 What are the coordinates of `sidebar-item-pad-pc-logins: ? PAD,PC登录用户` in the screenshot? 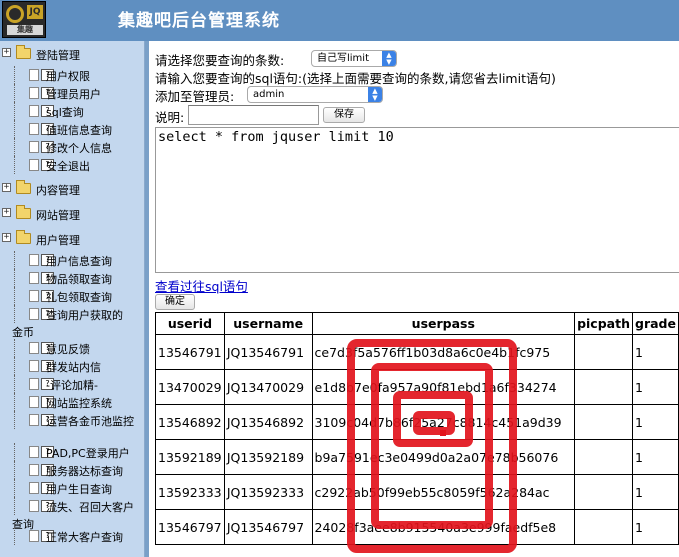 It's located at (79, 452).